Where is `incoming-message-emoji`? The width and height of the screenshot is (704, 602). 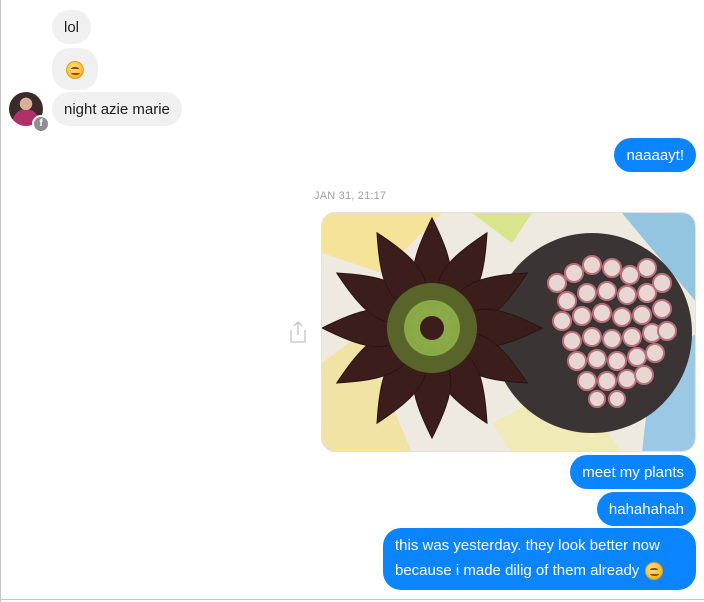 incoming-message-emoji is located at coordinates (75, 69).